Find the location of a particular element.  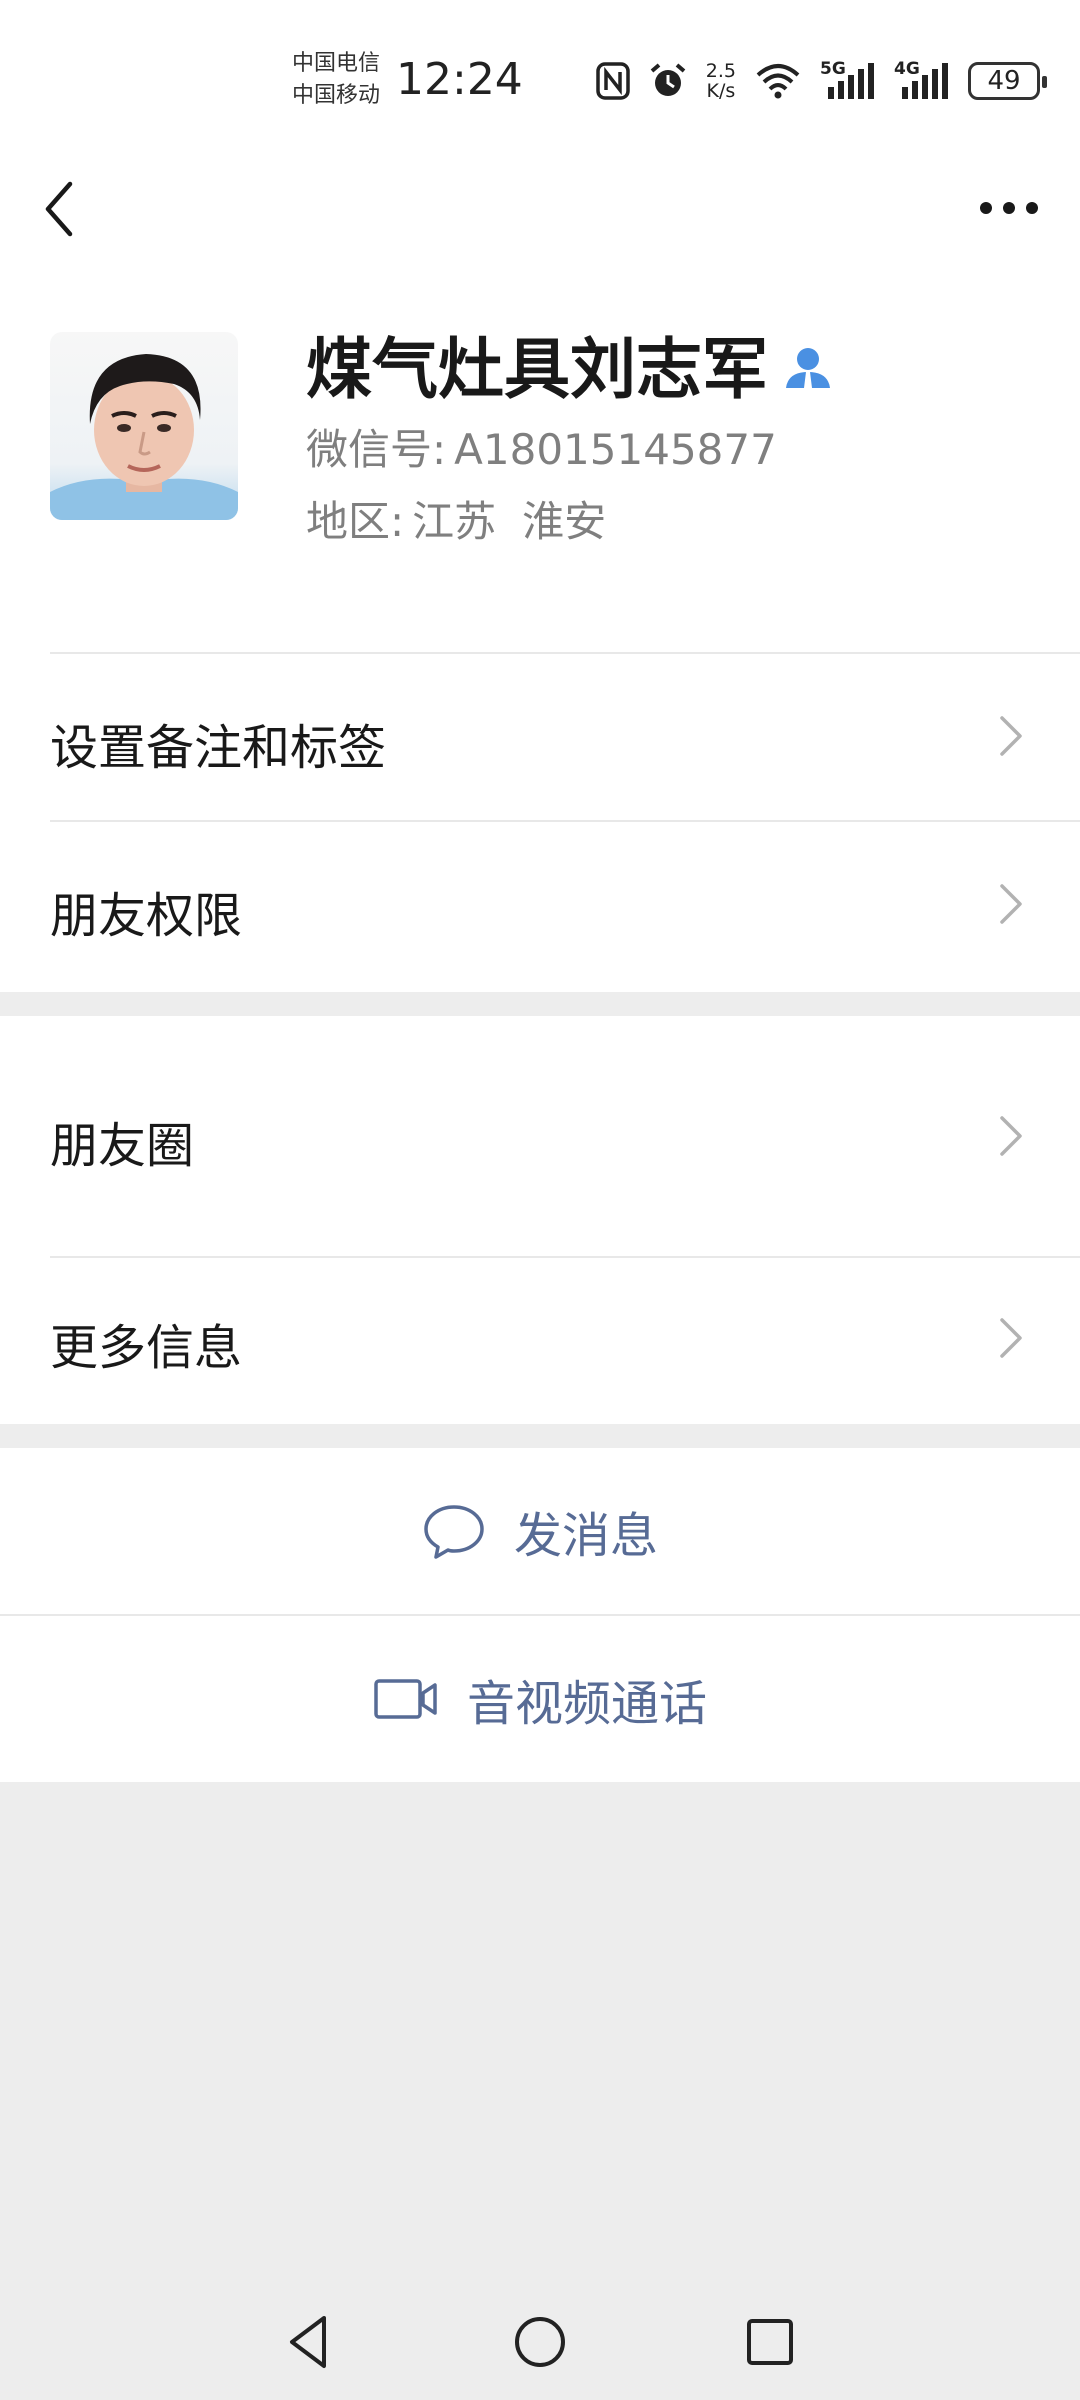

net-speed: 2.5 K/s is located at coordinates (721, 81).